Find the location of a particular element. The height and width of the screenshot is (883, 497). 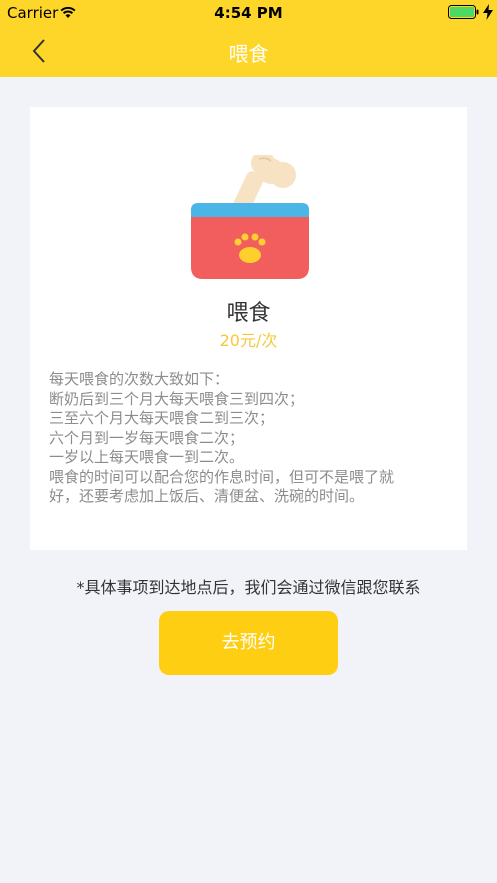

status-bar: Carrier 4:54 PM is located at coordinates (248, 13).